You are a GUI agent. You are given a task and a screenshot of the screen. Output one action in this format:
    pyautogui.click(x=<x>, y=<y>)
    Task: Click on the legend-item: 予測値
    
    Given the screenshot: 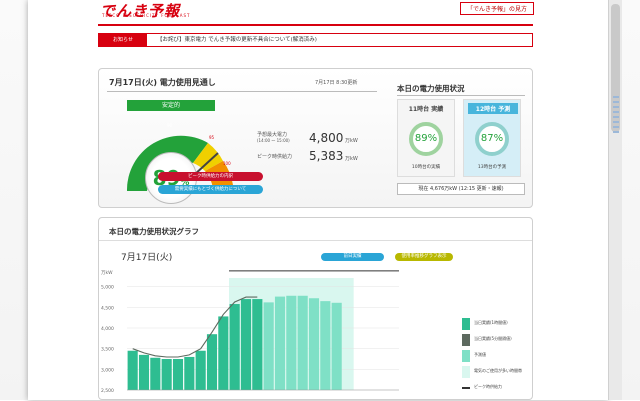 What is the action you would take?
    pyautogui.click(x=497, y=358)
    